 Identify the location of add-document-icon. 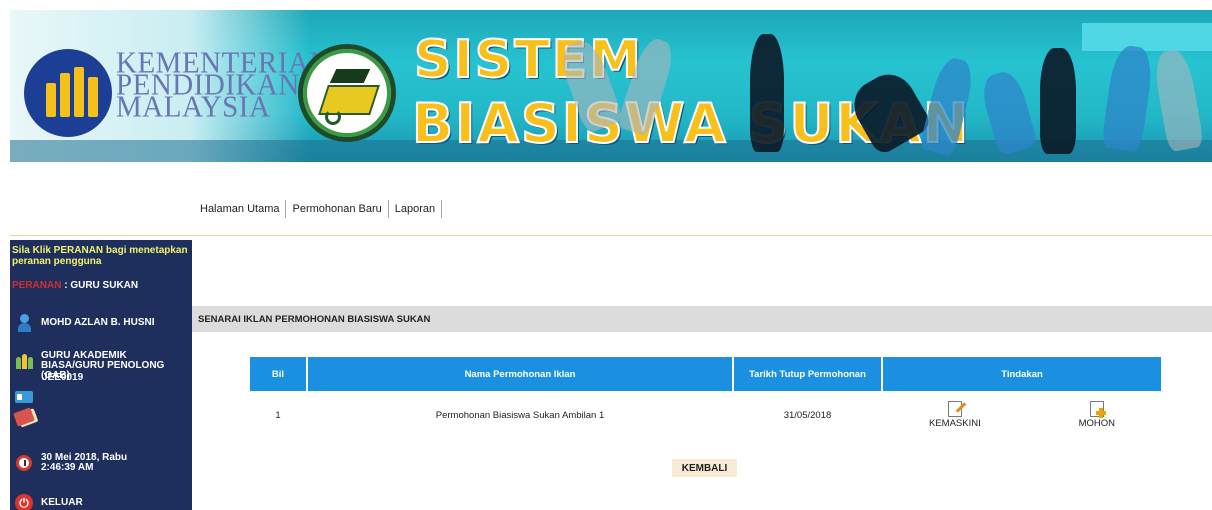
(1097, 409).